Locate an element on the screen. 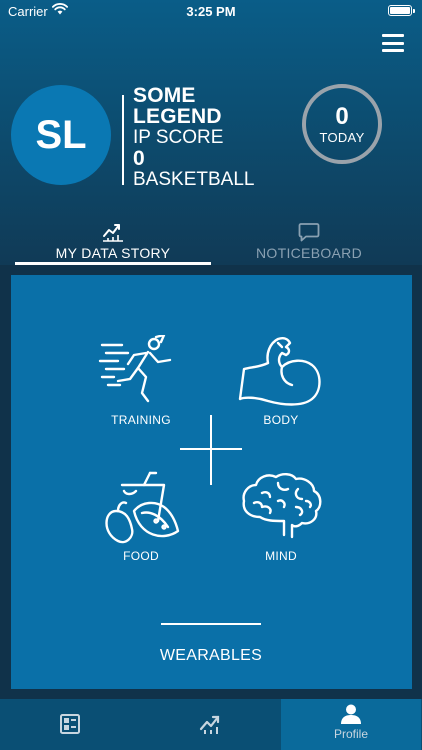  ip-score-value: 0 is located at coordinates (139, 158).